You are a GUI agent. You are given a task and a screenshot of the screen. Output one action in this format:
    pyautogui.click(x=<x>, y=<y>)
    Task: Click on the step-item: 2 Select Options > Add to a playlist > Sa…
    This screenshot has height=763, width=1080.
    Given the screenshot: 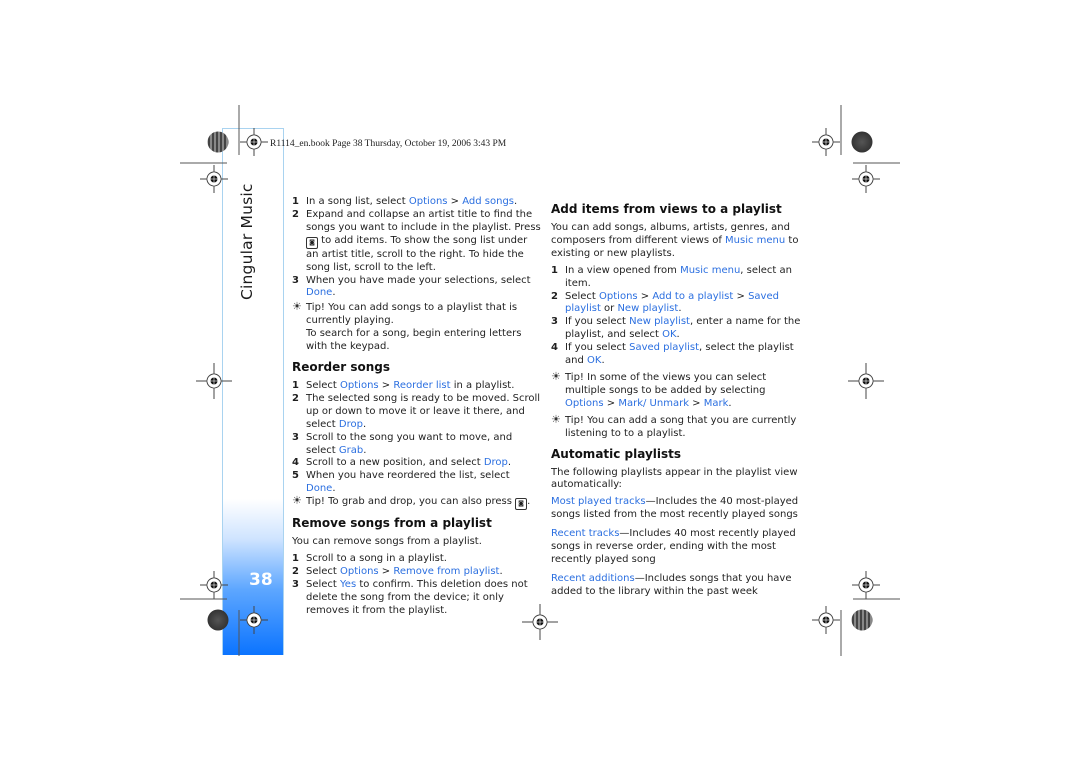 What is the action you would take?
    pyautogui.click(x=677, y=304)
    